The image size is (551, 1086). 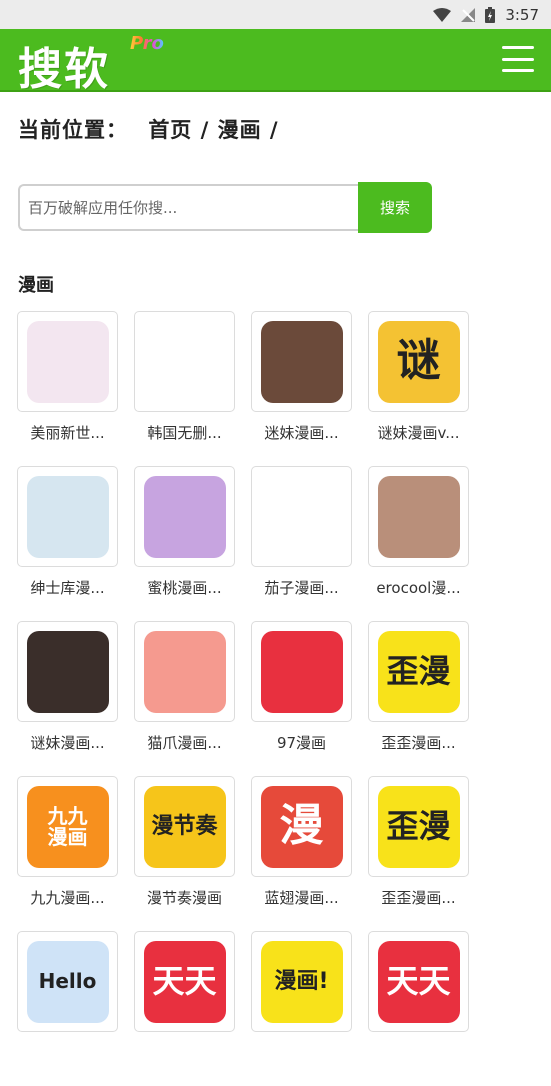 I want to click on app-icon-glyph: 谜, so click(x=418, y=361).